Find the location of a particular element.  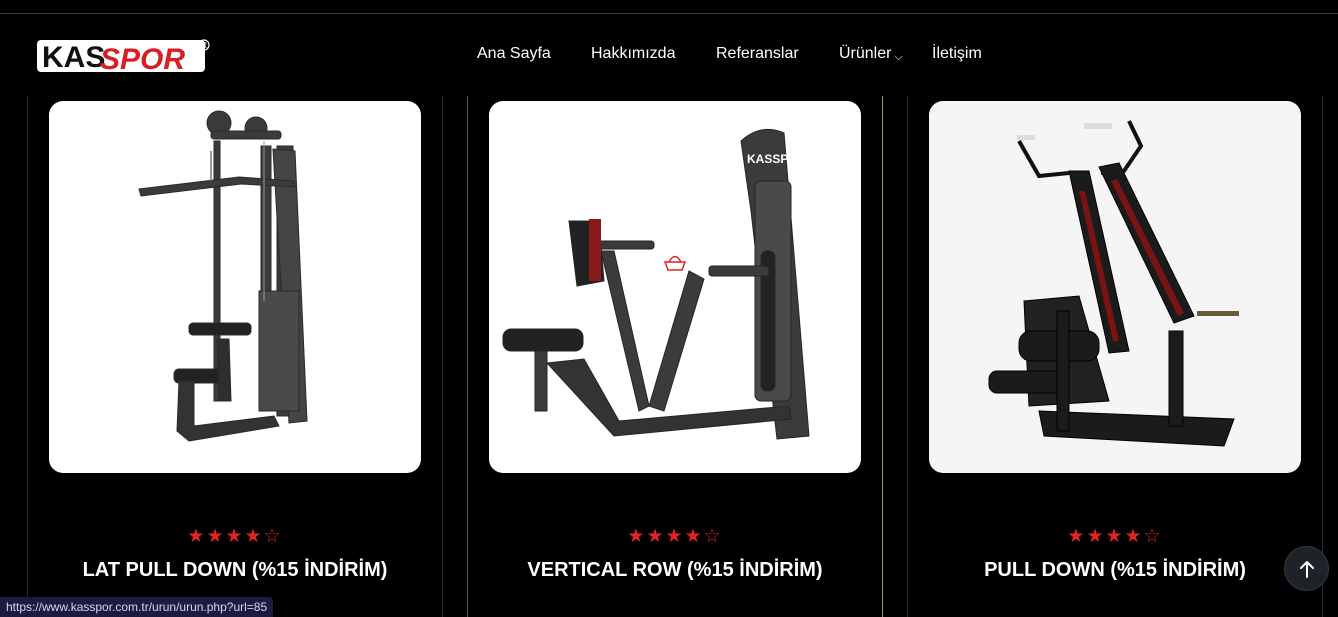

product-title: LAT PULL DOWN (%15 İNDİRİM) is located at coordinates (235, 570).